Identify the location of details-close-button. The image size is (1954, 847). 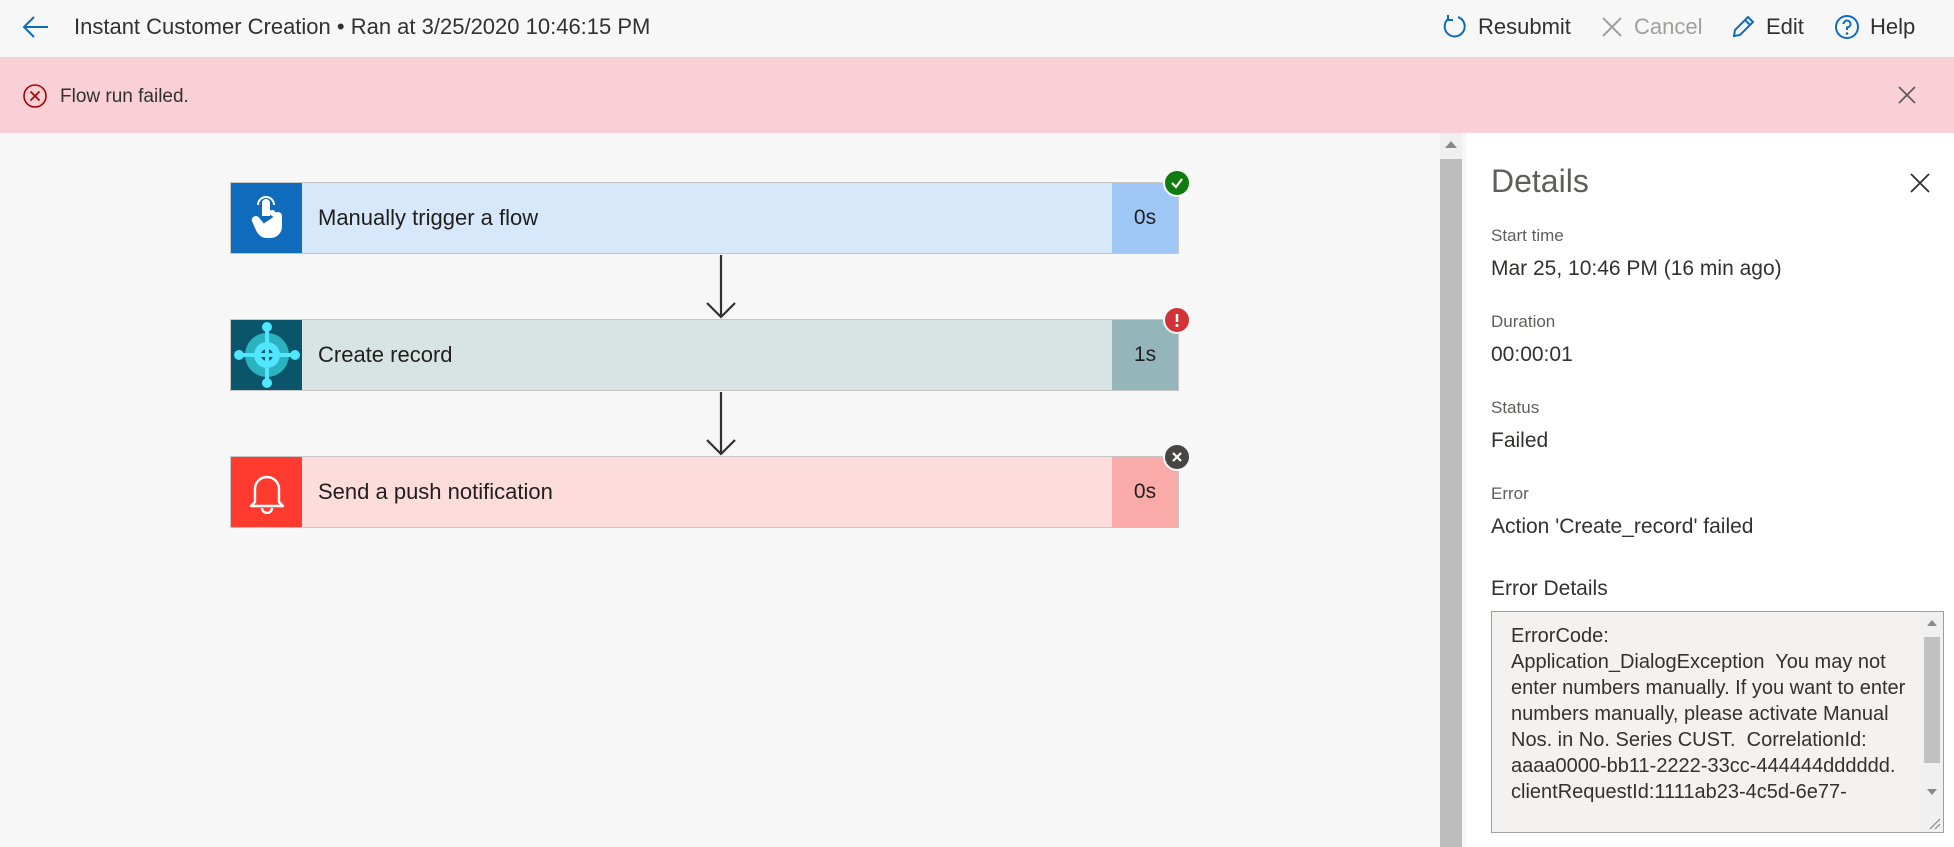
(1920, 183).